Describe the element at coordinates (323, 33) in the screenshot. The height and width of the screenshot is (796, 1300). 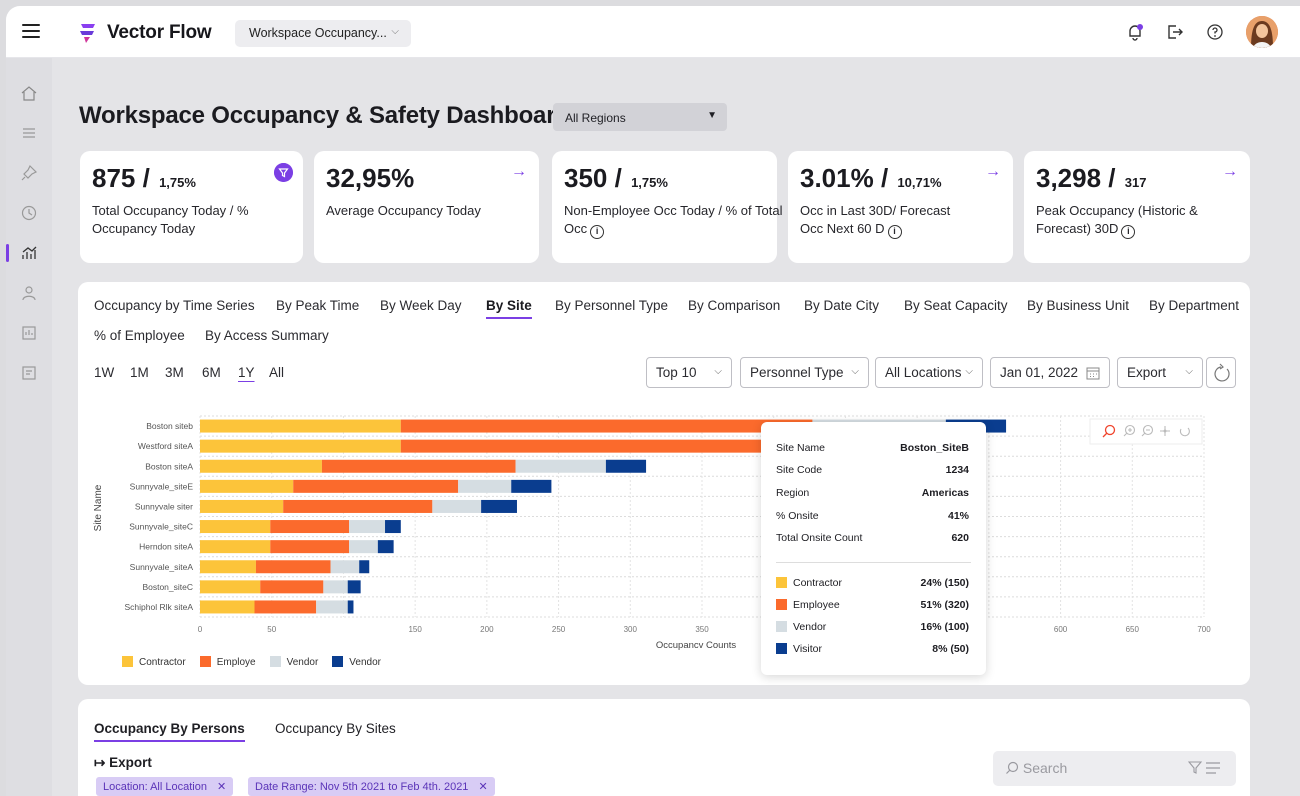
I see `workspace-select: Workspace Occupancy... ⌵` at that location.